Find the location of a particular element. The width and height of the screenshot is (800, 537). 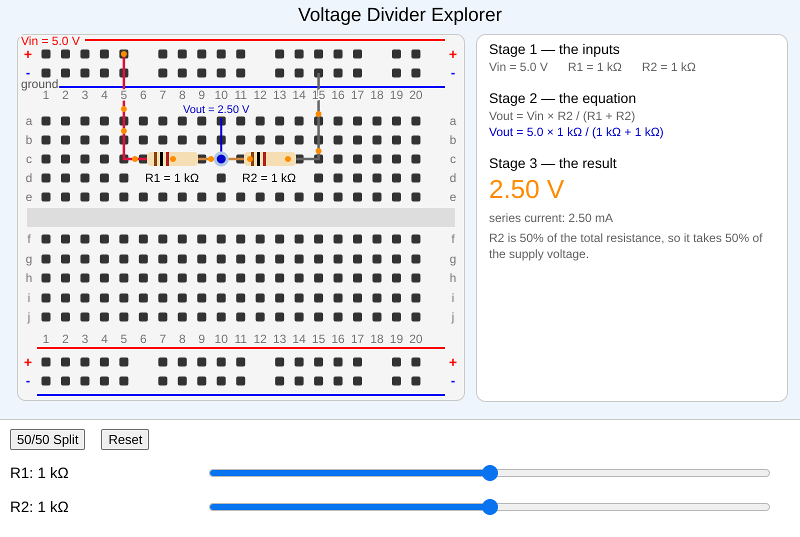

vin-label: Vin = 5.0 V is located at coordinates (50, 41).